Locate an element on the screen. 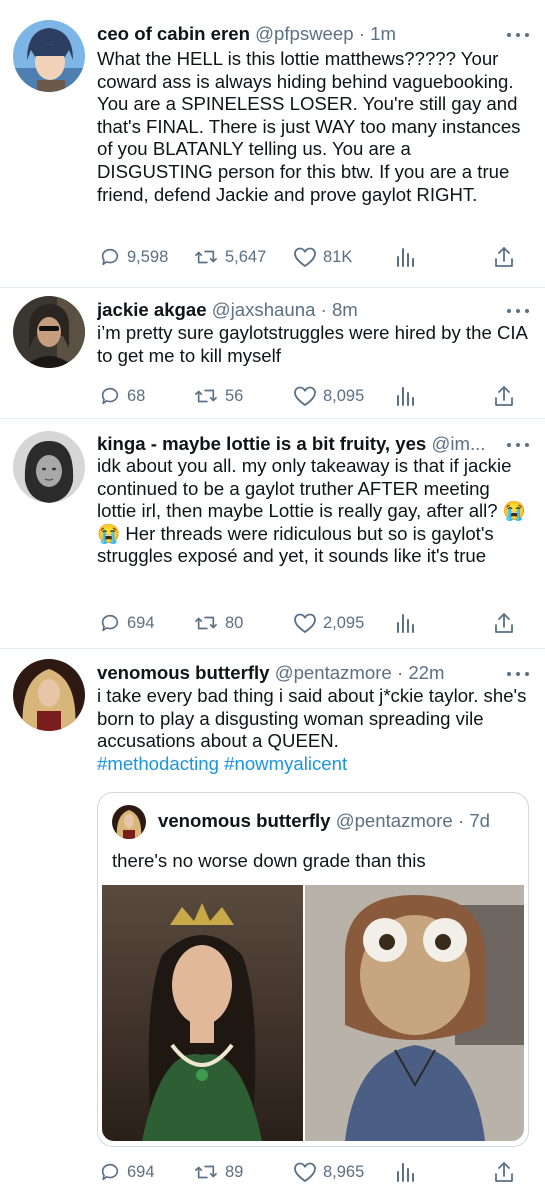 The width and height of the screenshot is (545, 1200). timestamp: 8m is located at coordinates (345, 309).